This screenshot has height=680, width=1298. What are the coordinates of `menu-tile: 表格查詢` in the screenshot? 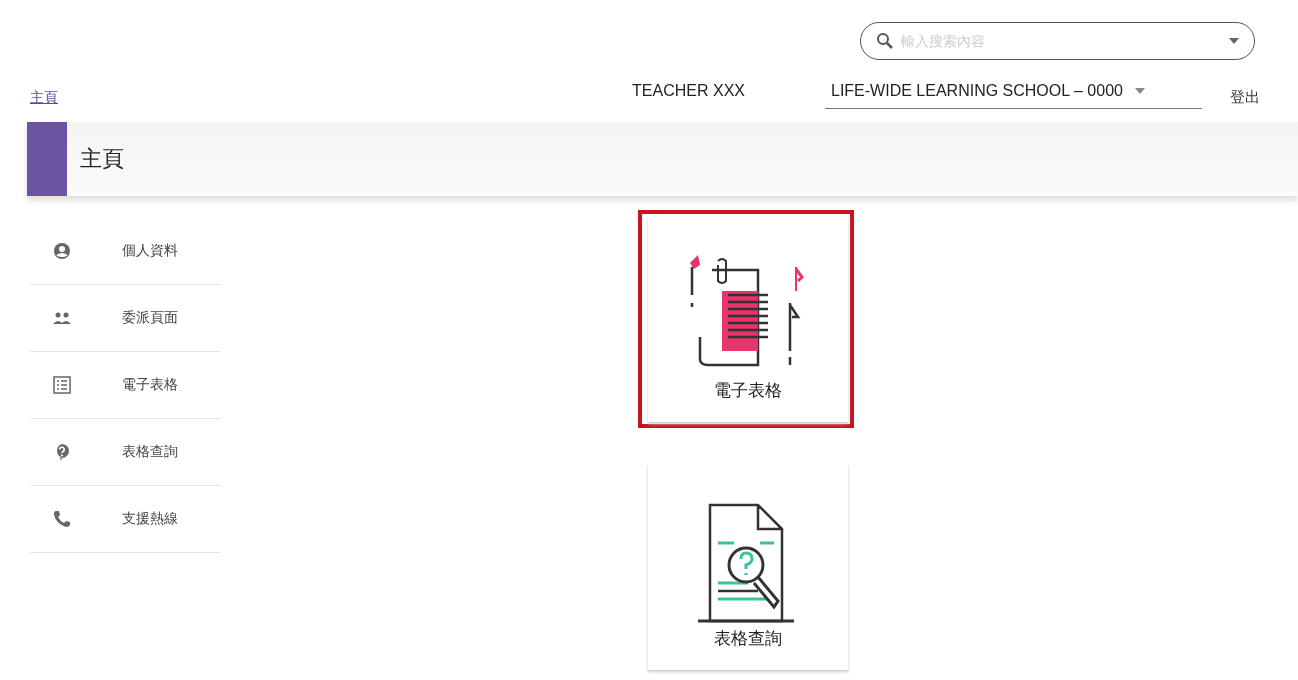 It's located at (748, 567).